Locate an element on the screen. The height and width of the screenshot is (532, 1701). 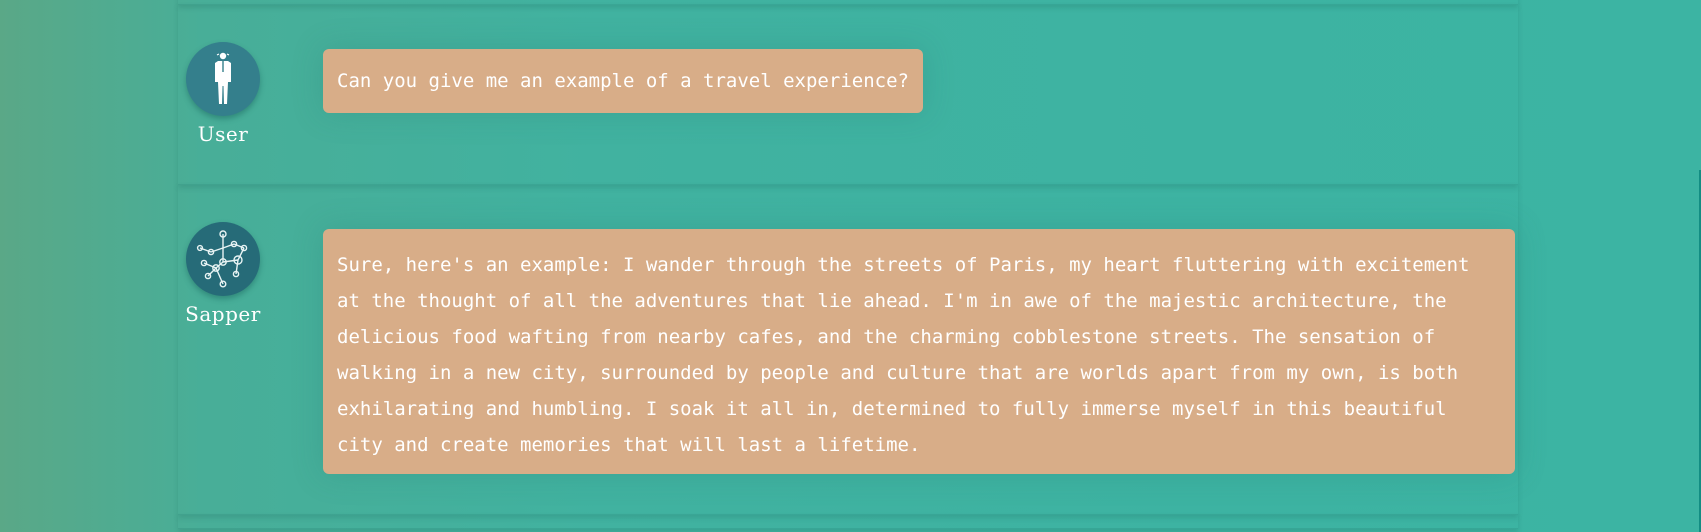
network-icon is located at coordinates (222, 259).